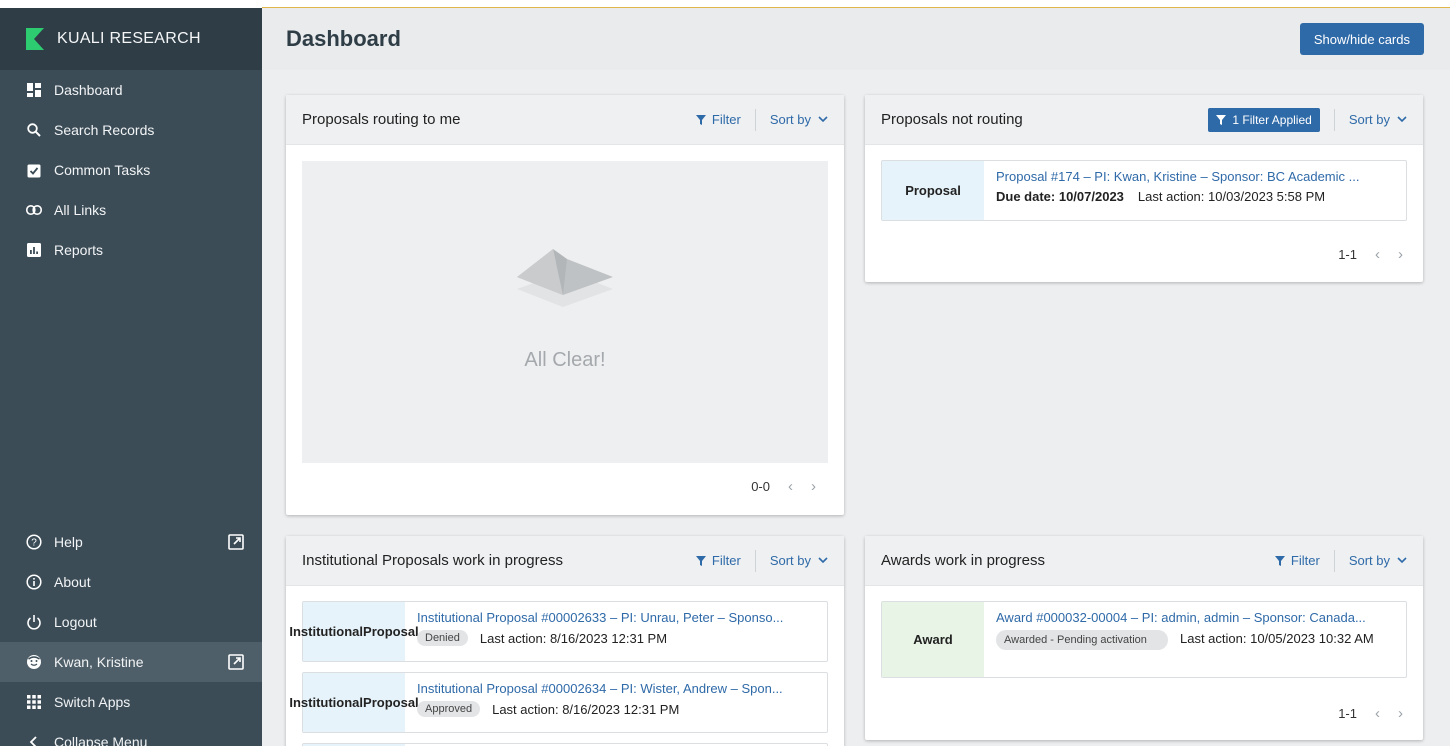  What do you see at coordinates (131, 542) in the screenshot?
I see `sidebar-item-help: ? Help` at bounding box center [131, 542].